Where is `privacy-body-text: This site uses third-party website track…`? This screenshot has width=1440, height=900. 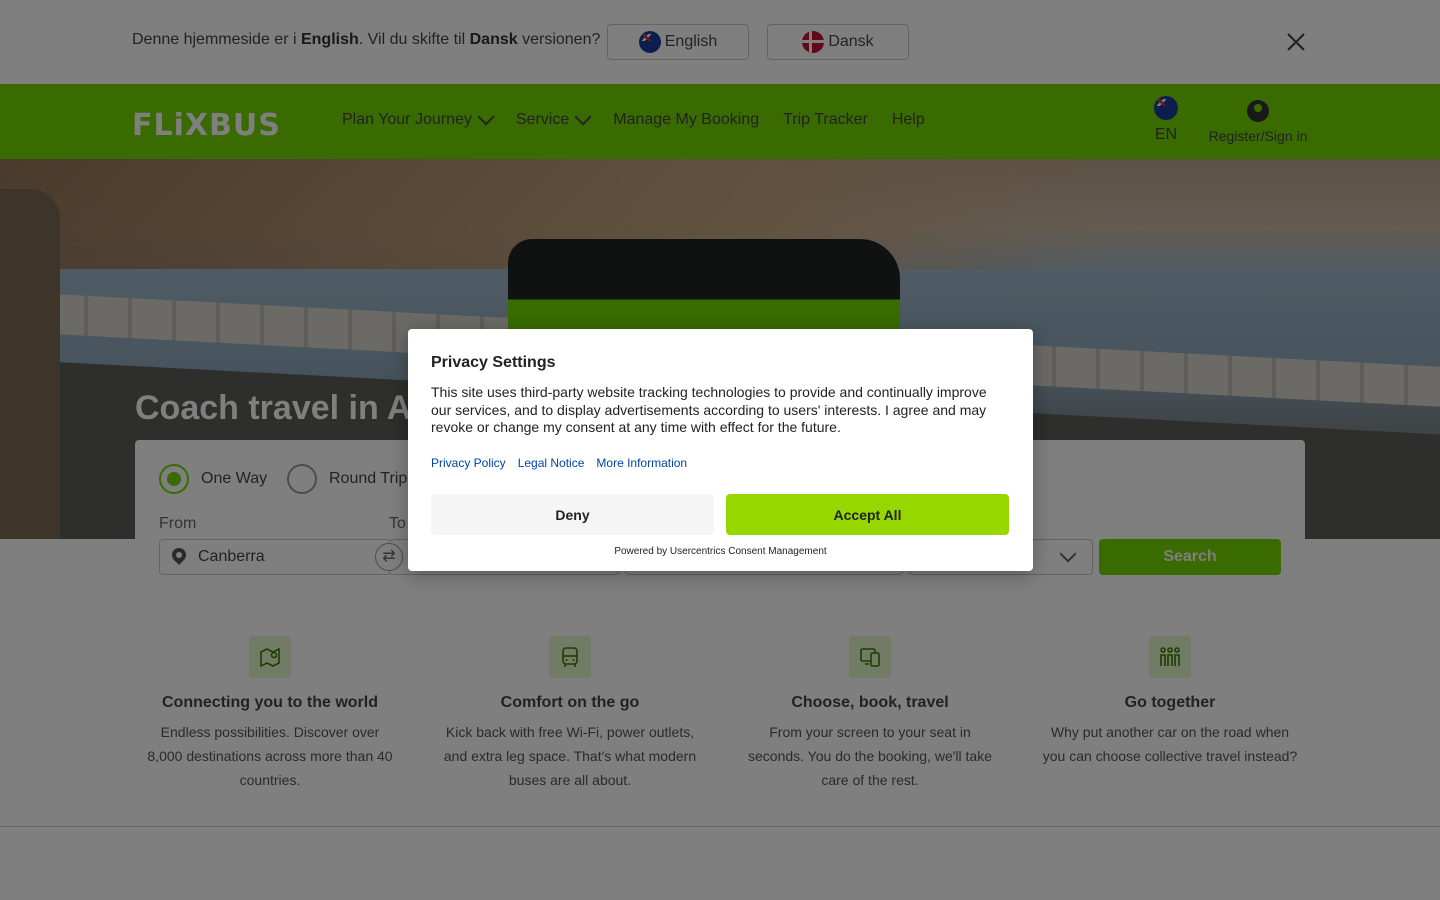
privacy-body-text: This site uses third-party website track… is located at coordinates (709, 409).